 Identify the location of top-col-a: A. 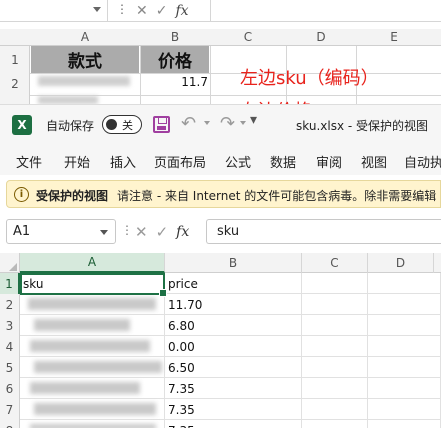
(85, 37).